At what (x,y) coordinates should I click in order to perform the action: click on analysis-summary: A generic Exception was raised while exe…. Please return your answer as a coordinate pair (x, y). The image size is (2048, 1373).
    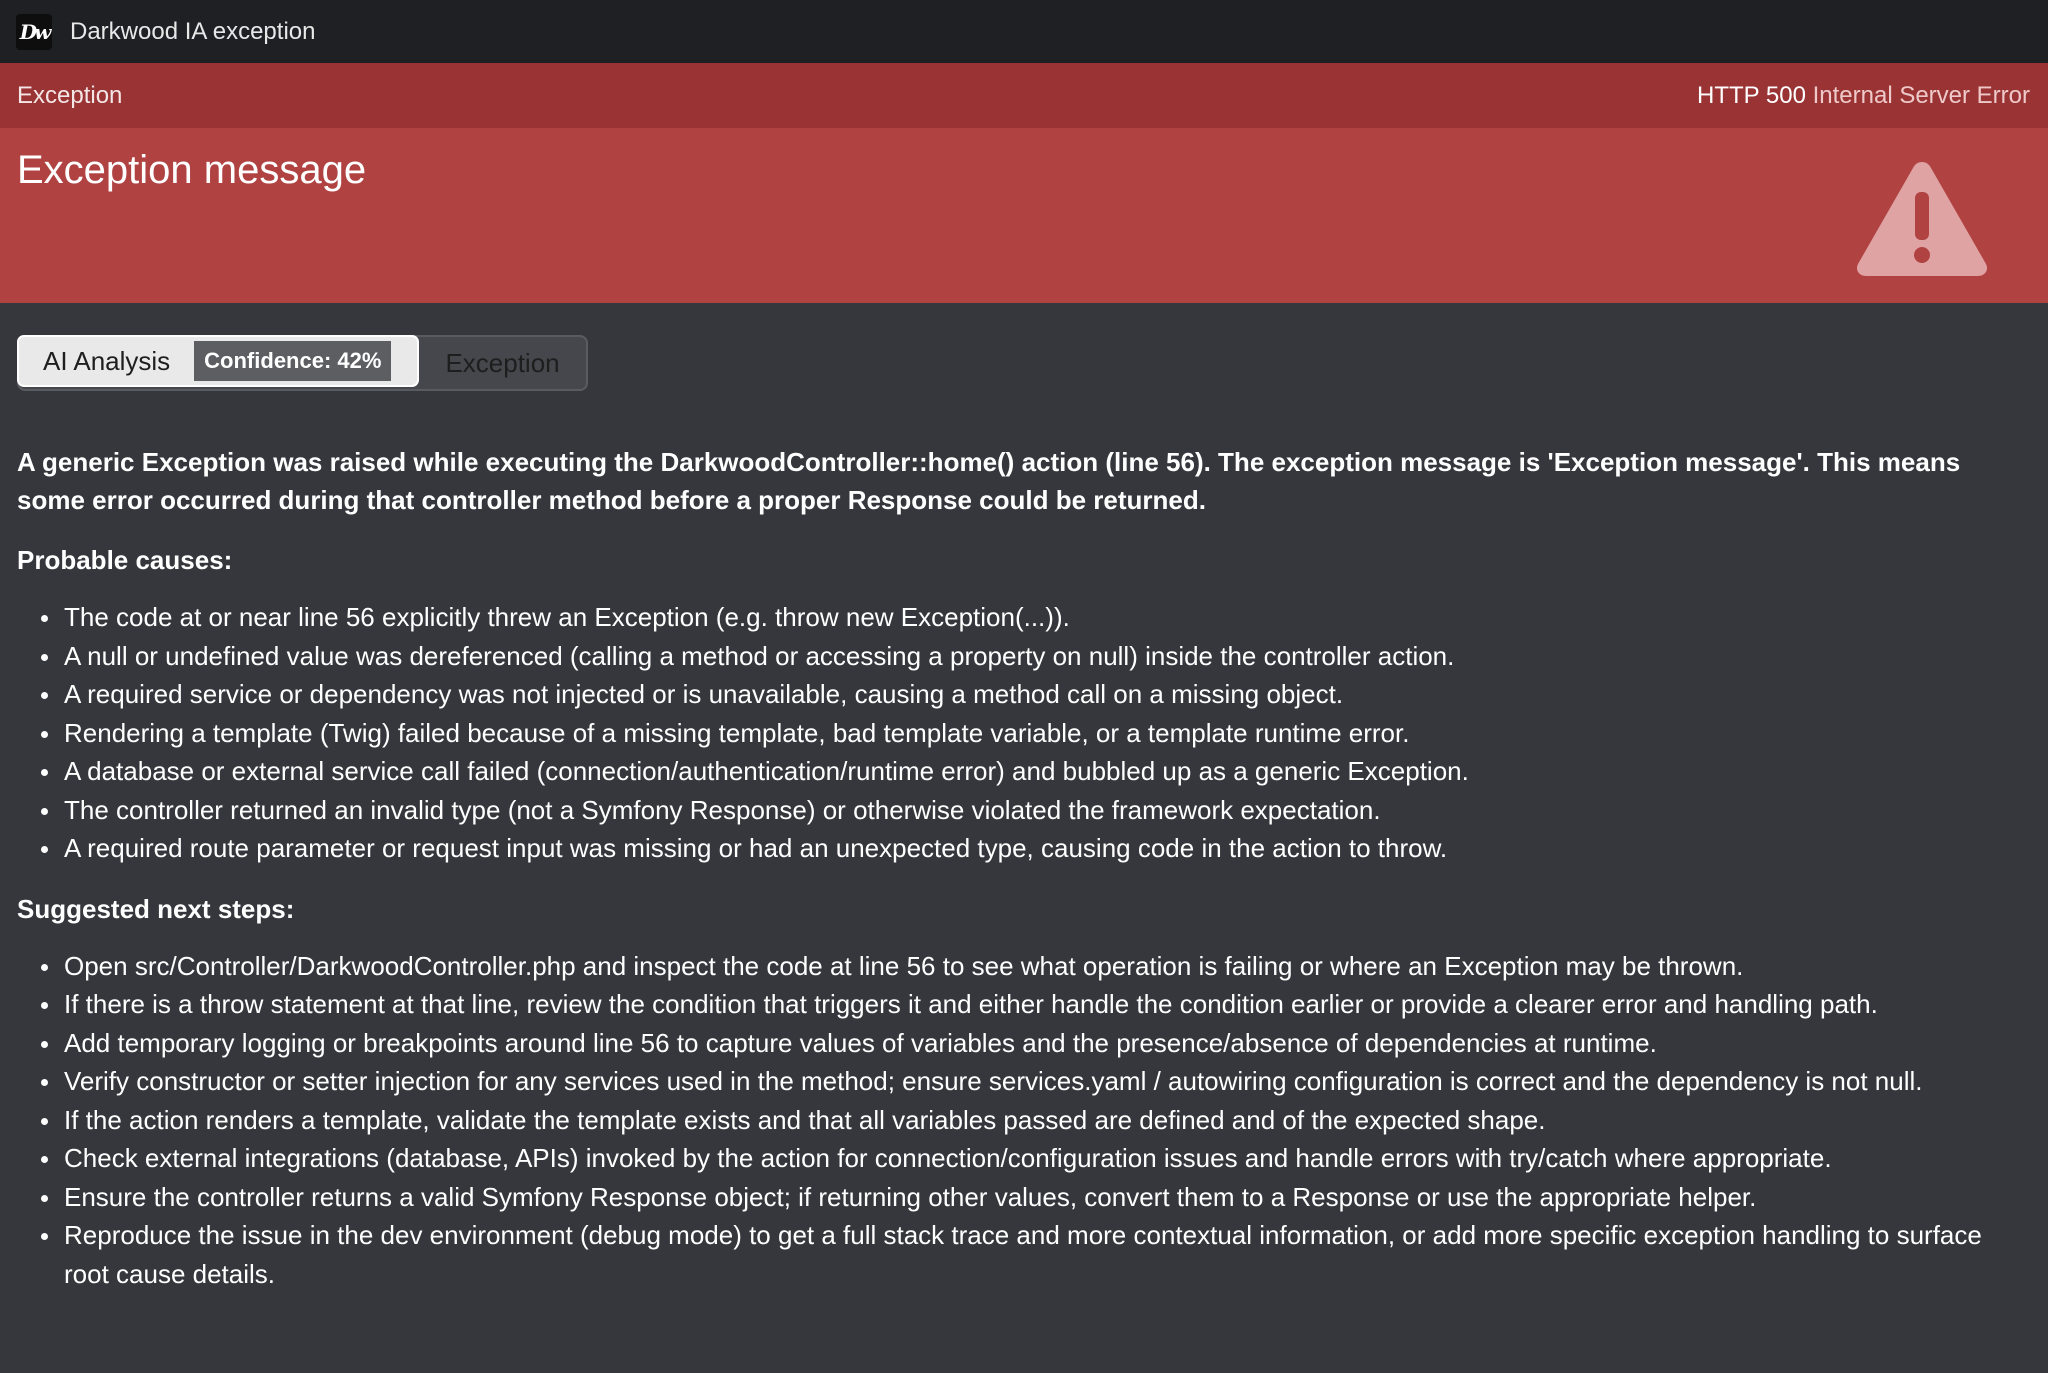
    Looking at the image, I should click on (989, 481).